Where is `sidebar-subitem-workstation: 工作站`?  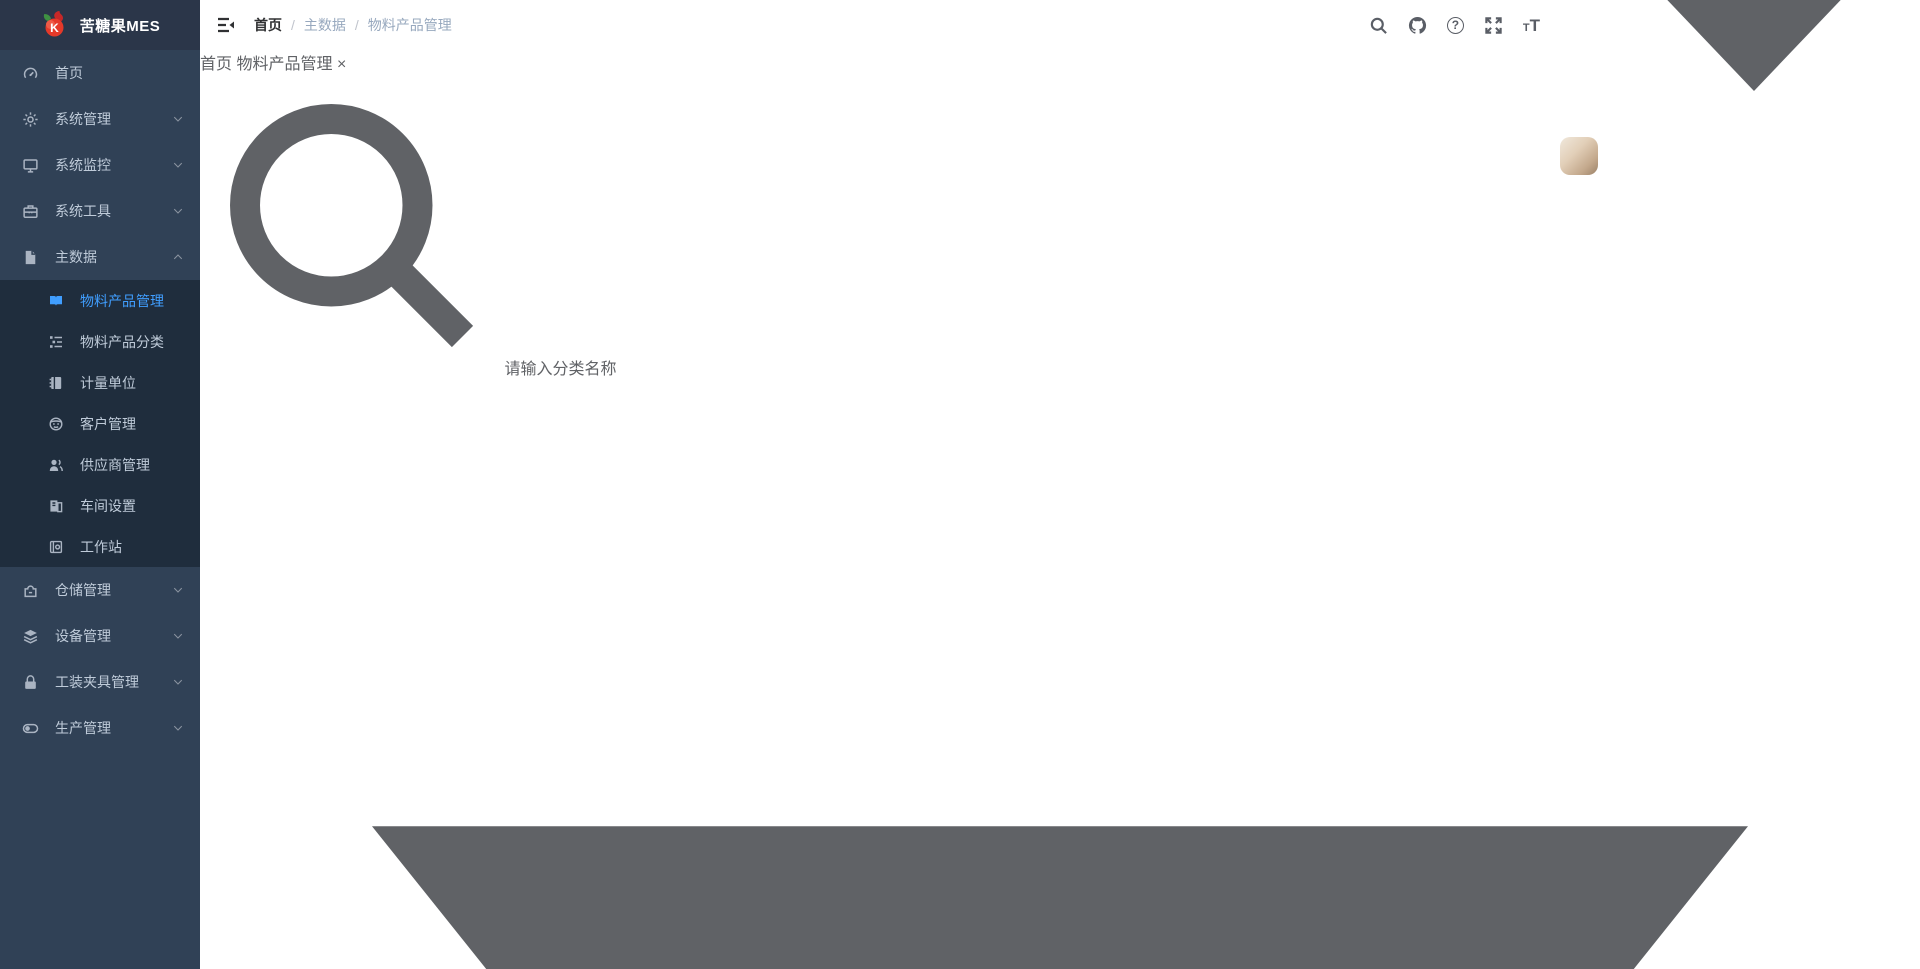 sidebar-subitem-workstation: 工作站 is located at coordinates (100, 546).